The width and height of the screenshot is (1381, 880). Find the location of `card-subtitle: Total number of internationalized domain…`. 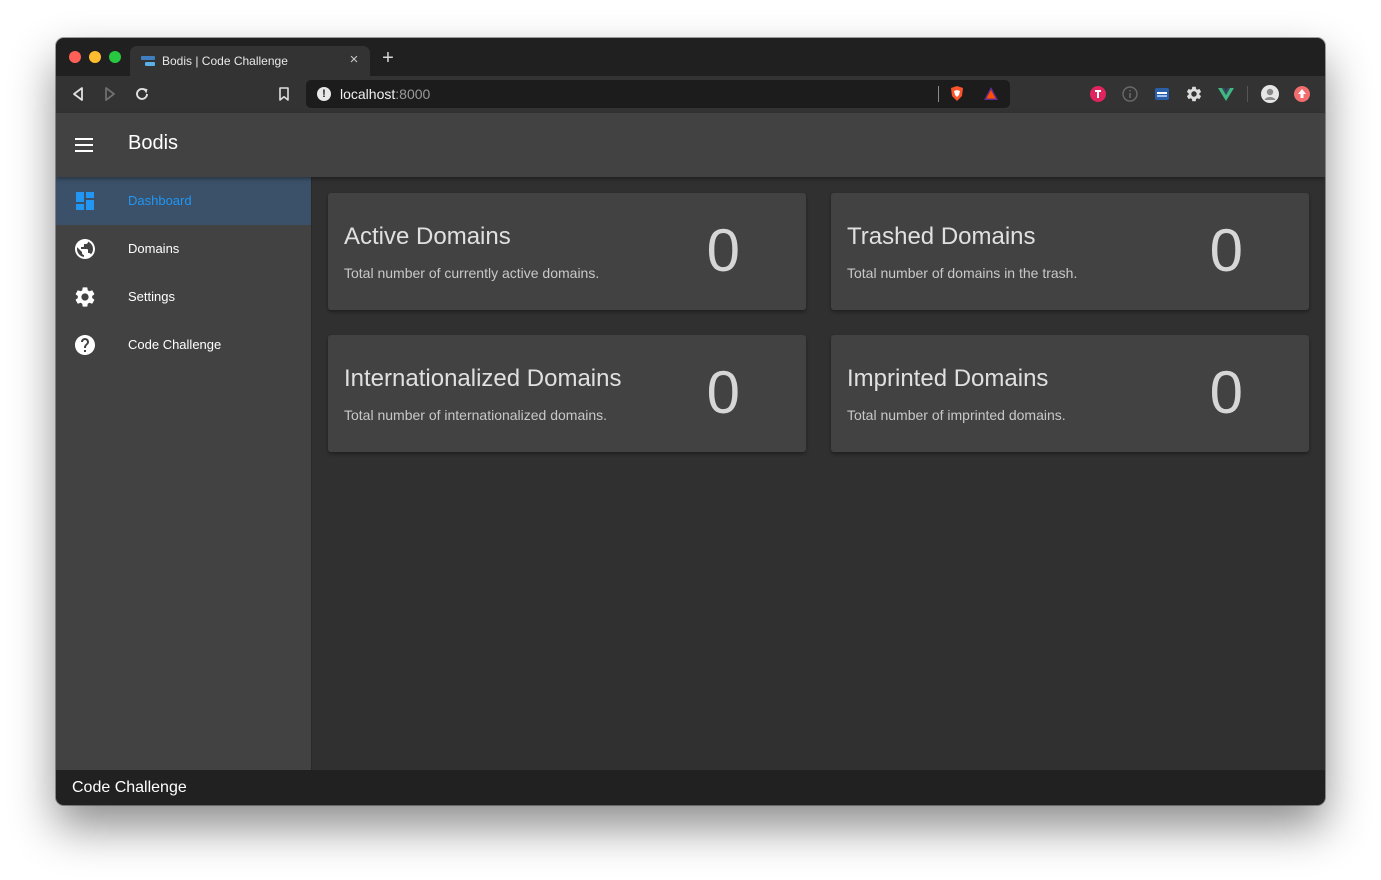

card-subtitle: Total number of internationalized domain… is located at coordinates (476, 415).